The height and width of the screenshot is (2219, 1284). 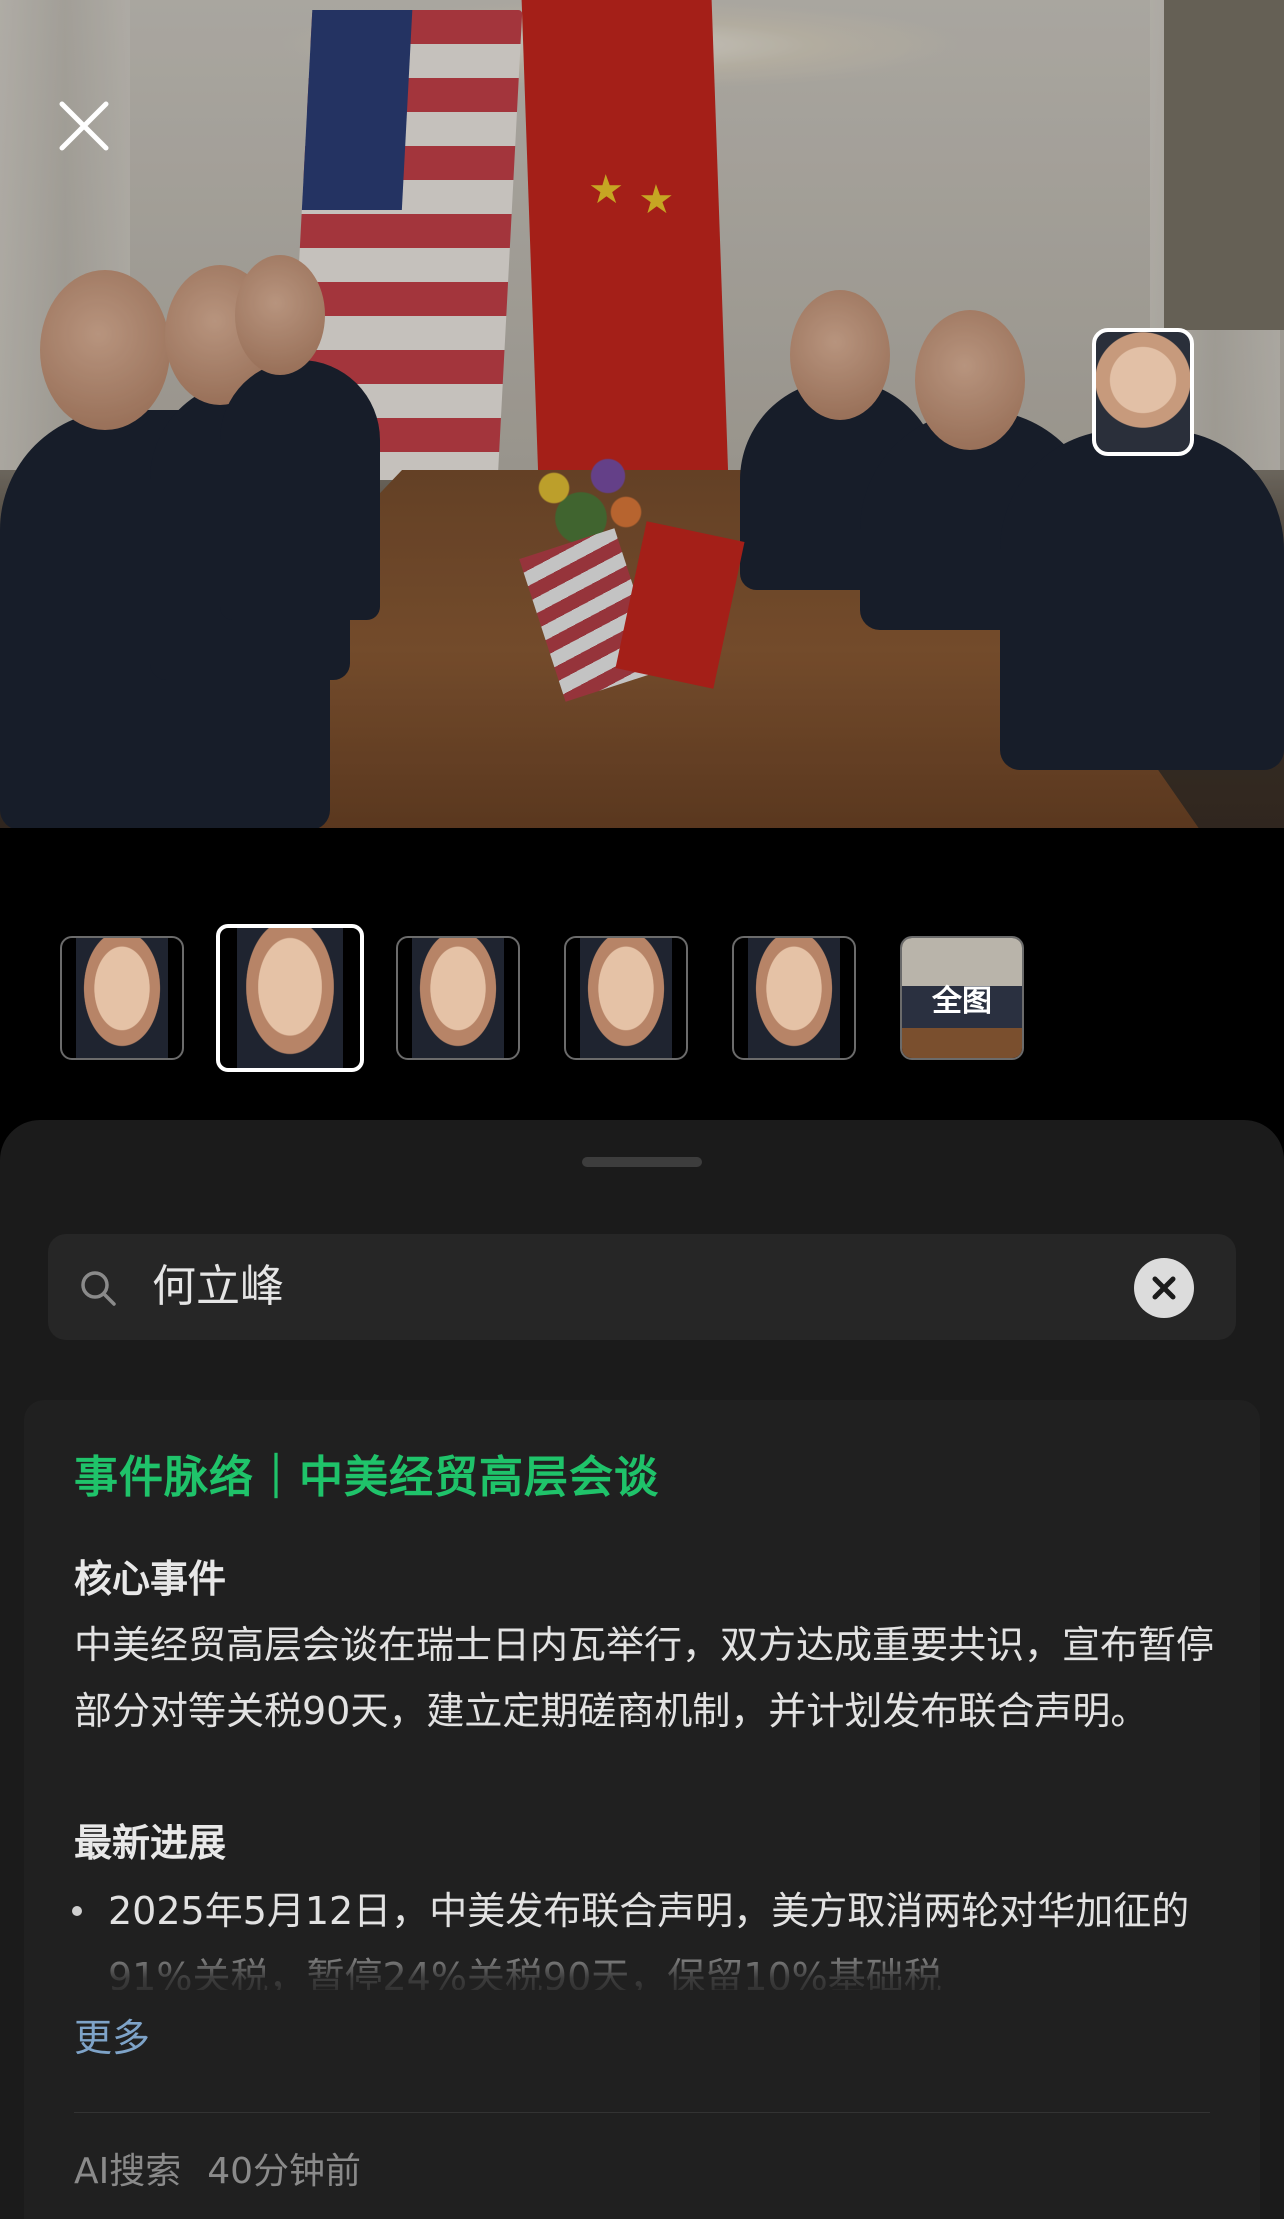 I want to click on core-event-heading: 核心事件, so click(x=150, y=1579).